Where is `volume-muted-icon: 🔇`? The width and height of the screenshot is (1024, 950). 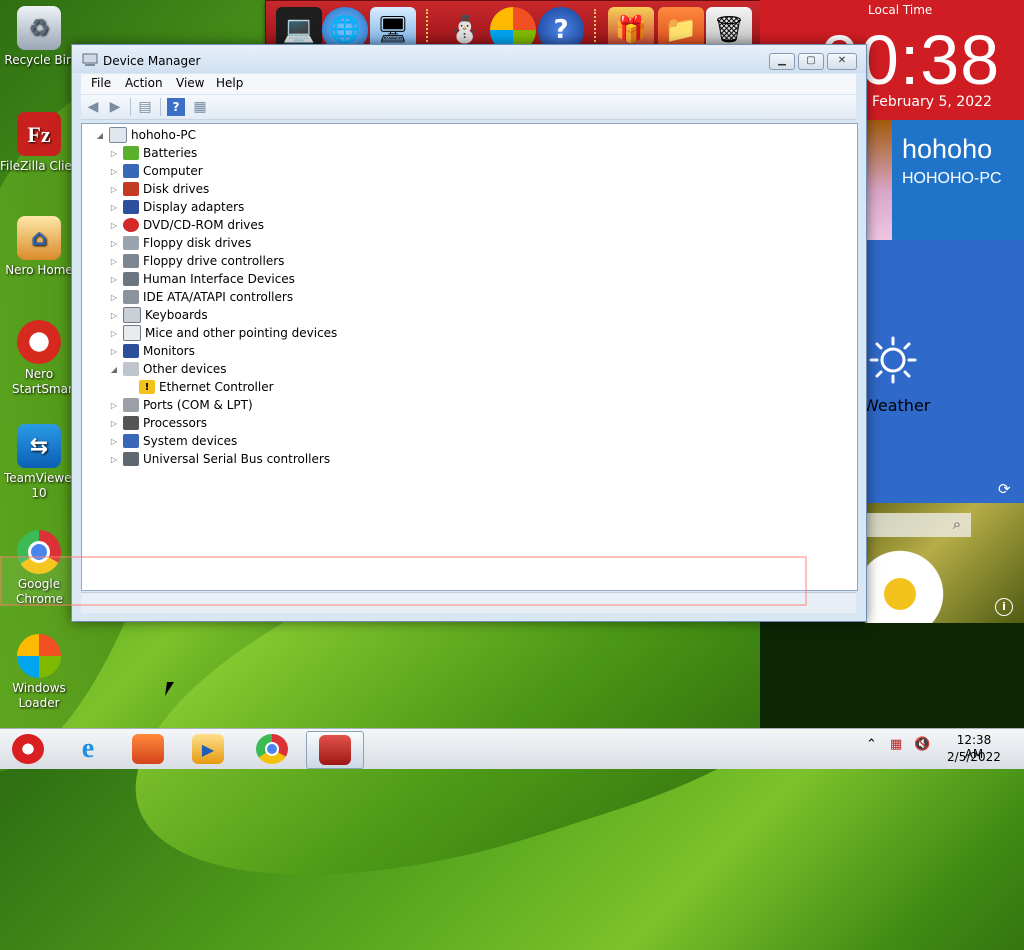 volume-muted-icon: 🔇 is located at coordinates (922, 744).